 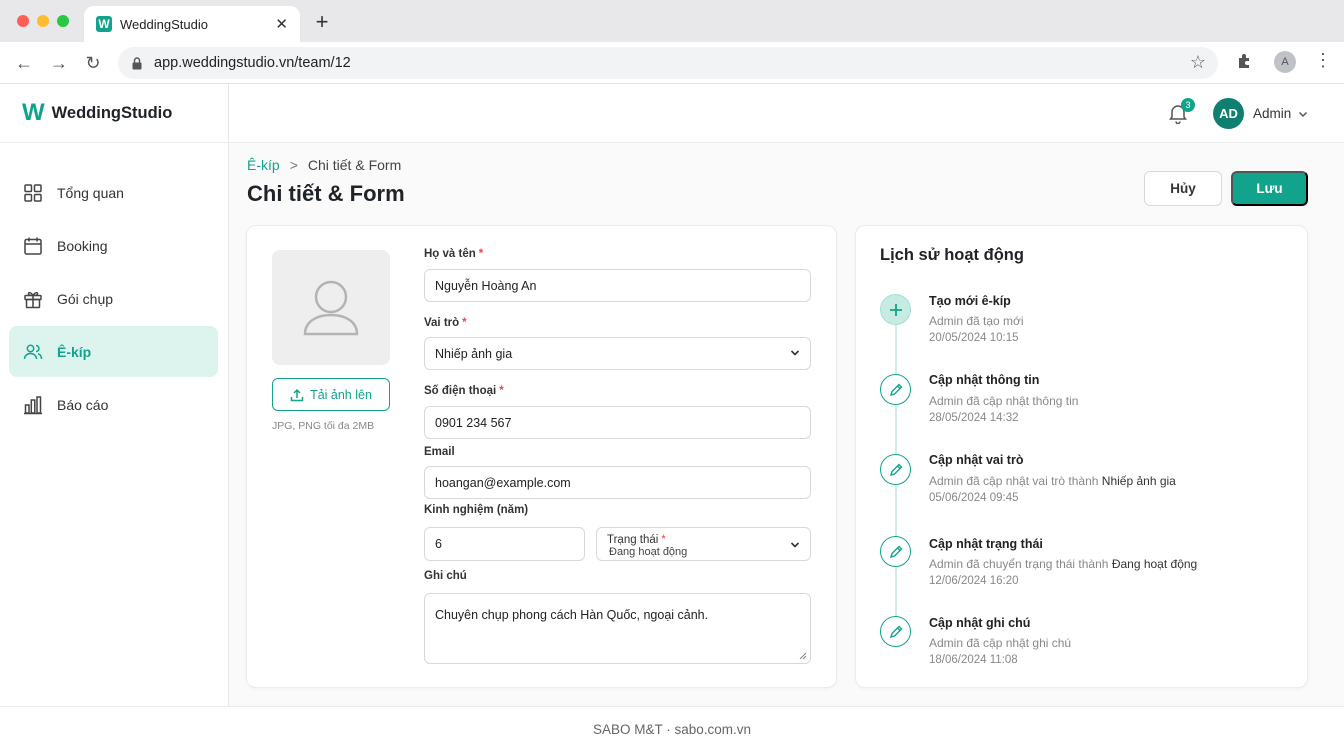 What do you see at coordinates (113, 245) in the screenshot?
I see `sidebar-item-booking: Booking` at bounding box center [113, 245].